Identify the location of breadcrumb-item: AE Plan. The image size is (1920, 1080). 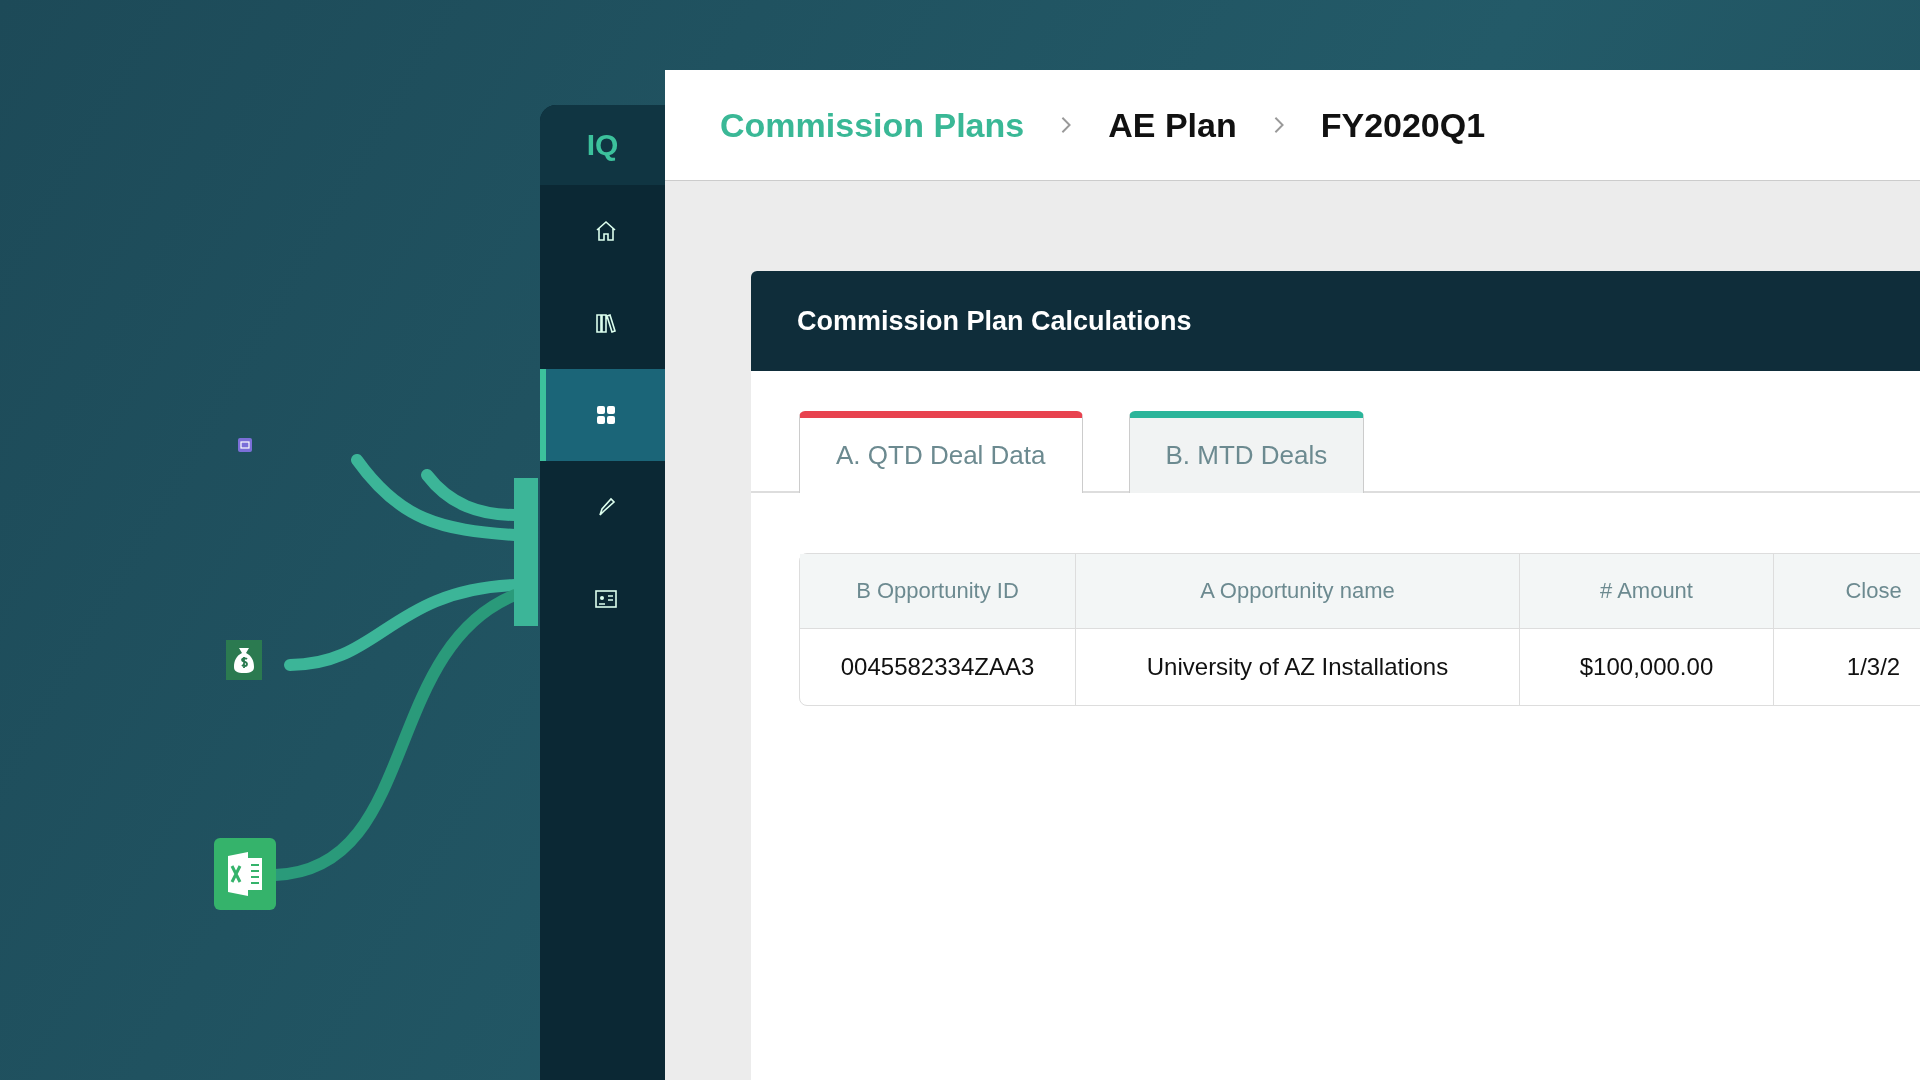
(1172, 125).